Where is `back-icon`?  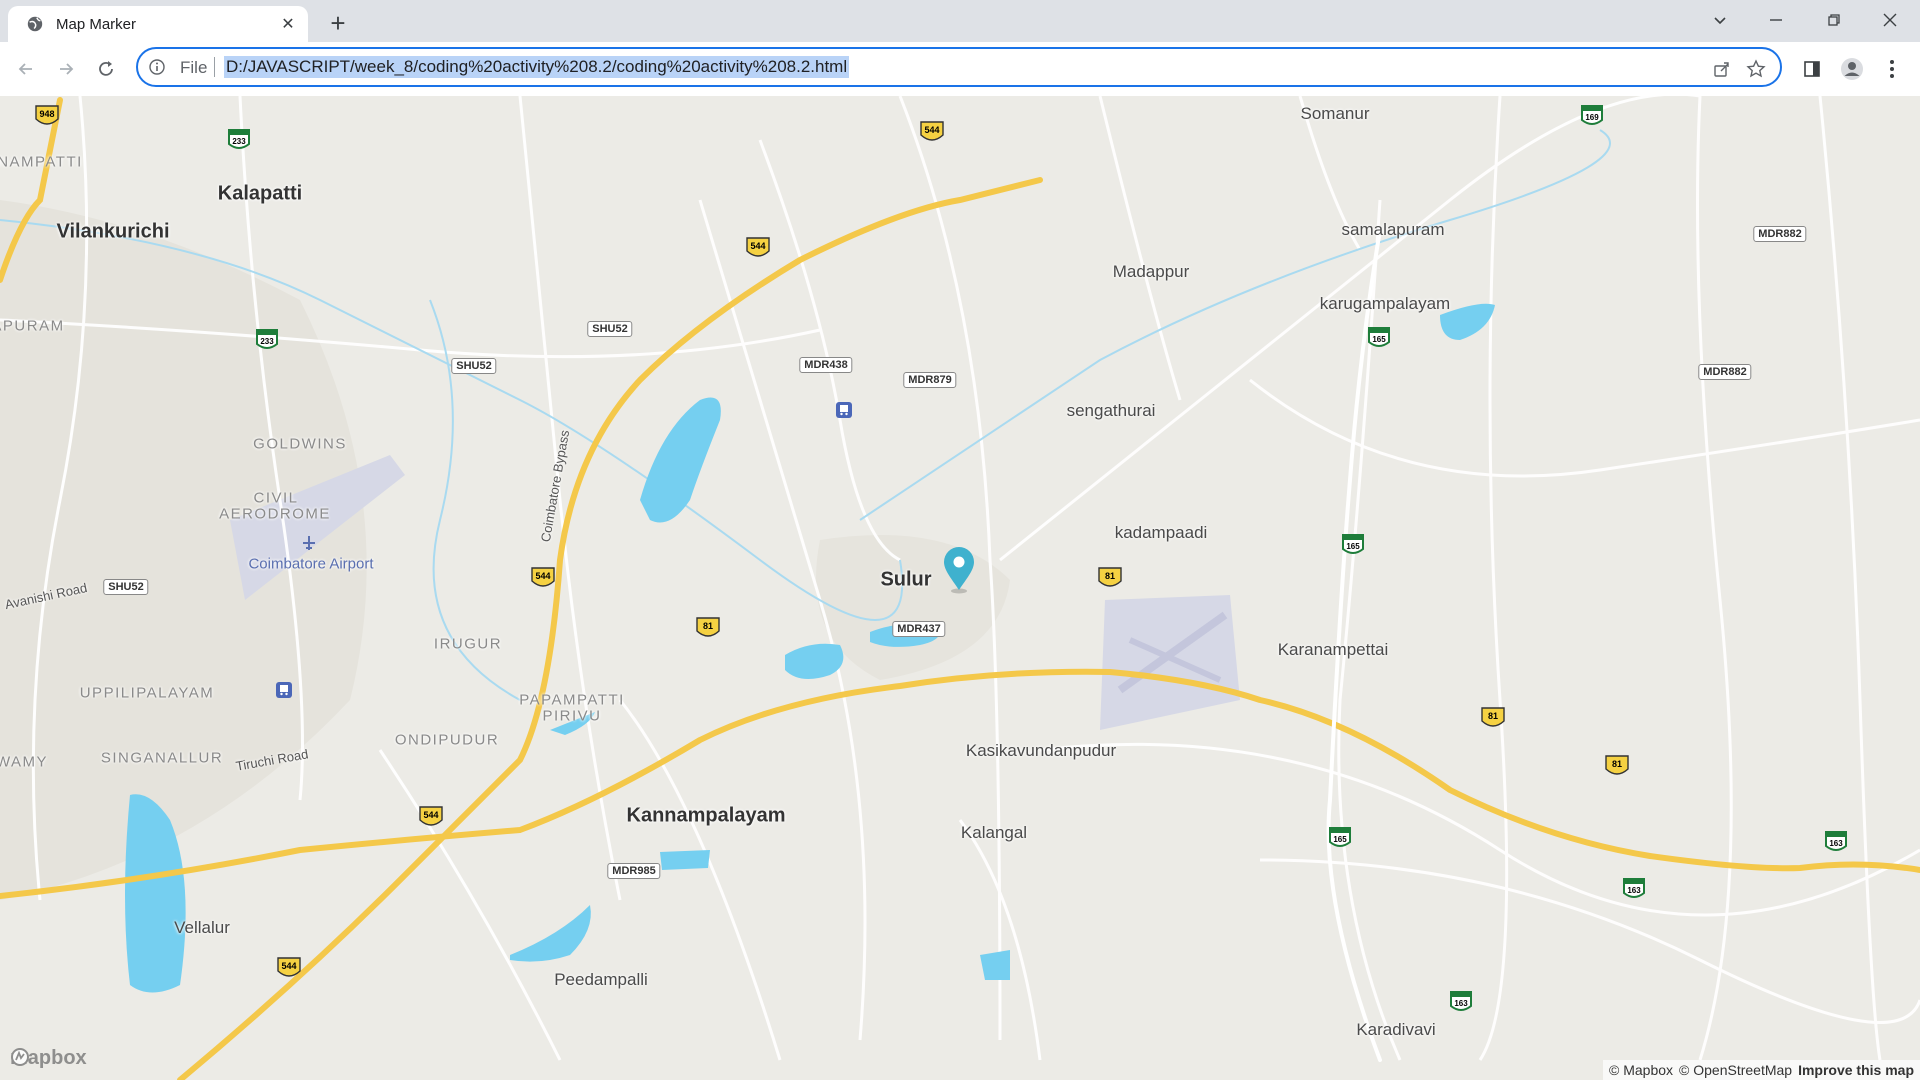
back-icon is located at coordinates (26, 69).